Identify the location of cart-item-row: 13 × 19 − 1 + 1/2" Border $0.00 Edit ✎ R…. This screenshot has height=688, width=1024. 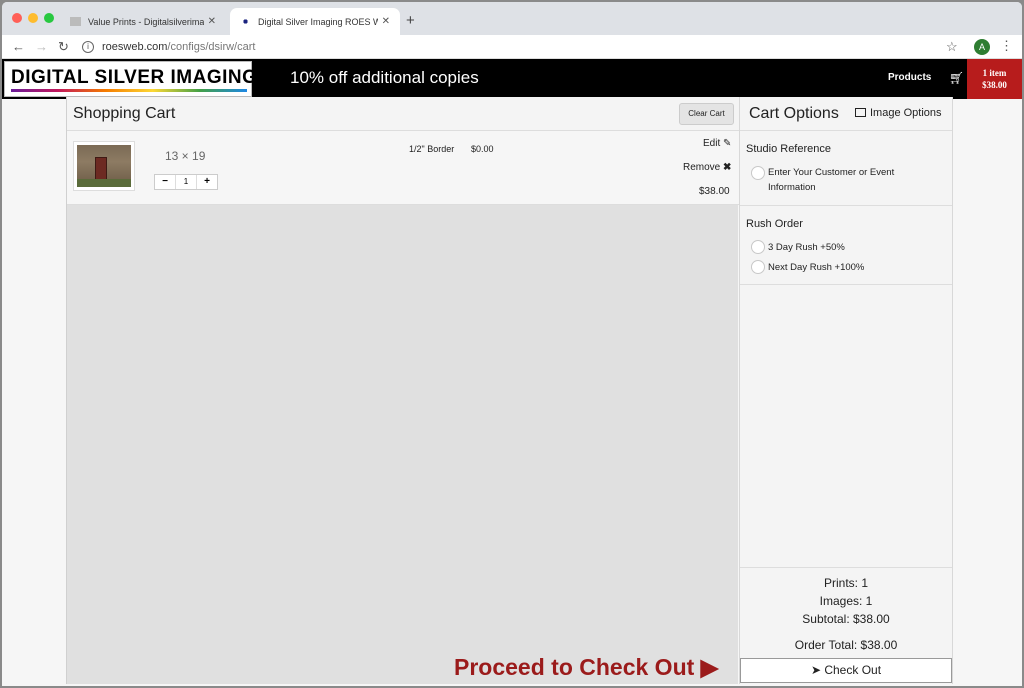
(403, 168).